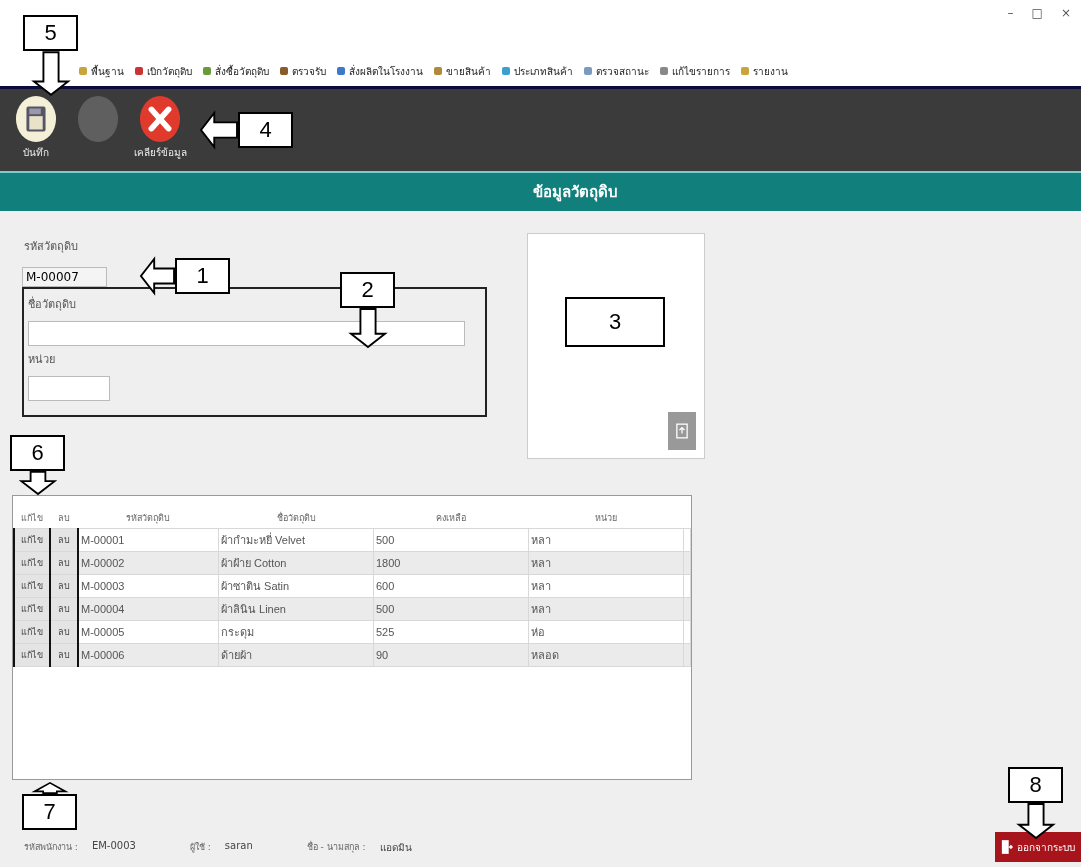  I want to click on table-cell: M-00002, so click(148, 563).